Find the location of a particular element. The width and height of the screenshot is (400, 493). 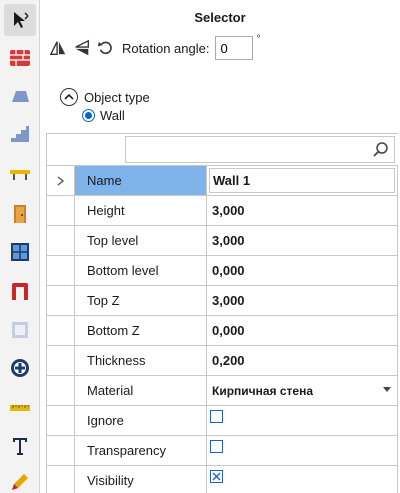

property-name: Ignore is located at coordinates (141, 421).